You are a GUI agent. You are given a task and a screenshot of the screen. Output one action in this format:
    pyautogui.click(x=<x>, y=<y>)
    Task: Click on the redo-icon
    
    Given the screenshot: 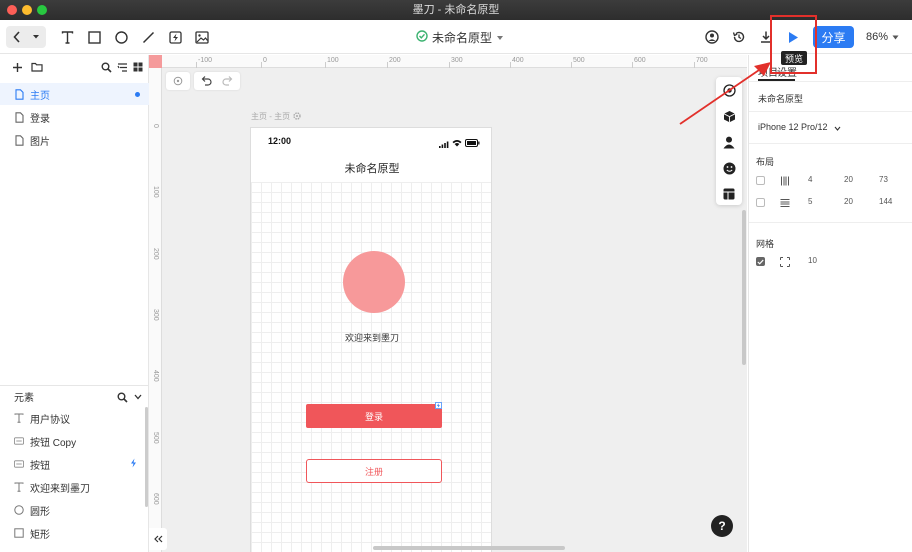 What is the action you would take?
    pyautogui.click(x=227, y=82)
    